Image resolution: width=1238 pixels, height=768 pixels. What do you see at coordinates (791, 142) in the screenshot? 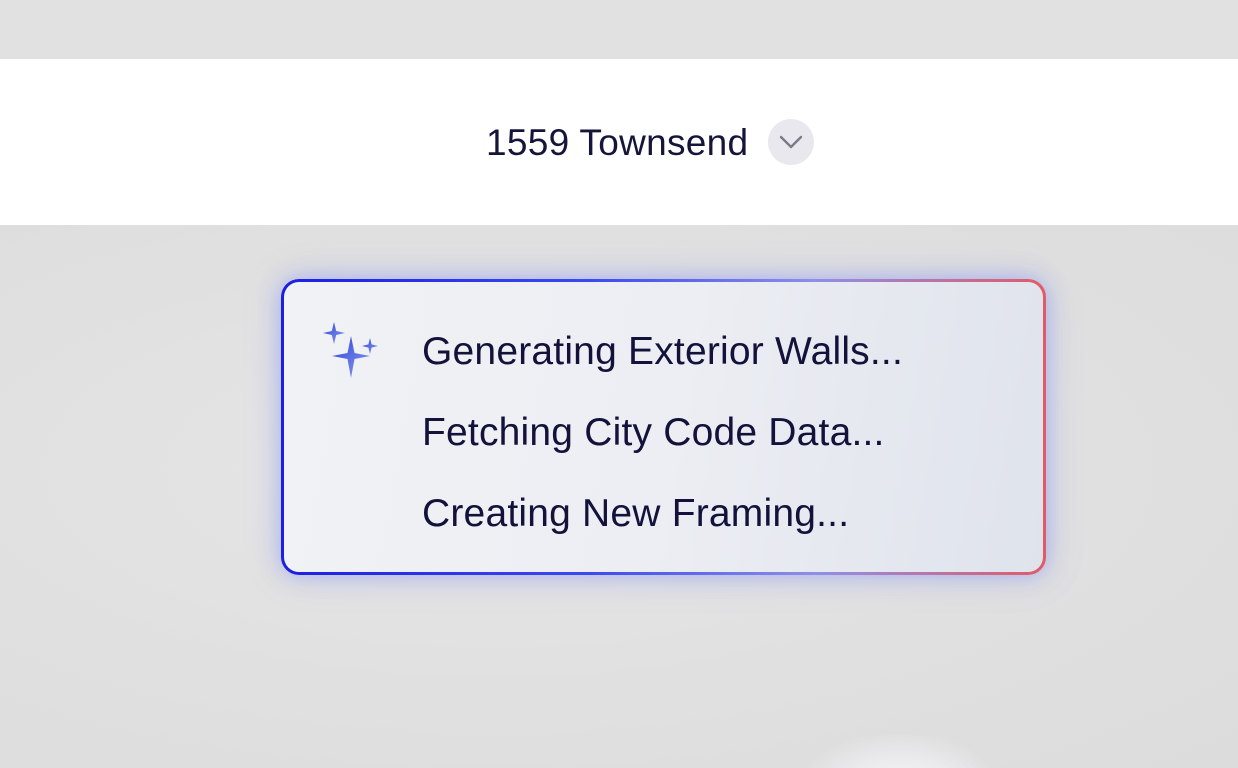
I see `chevron-down-icon` at bounding box center [791, 142].